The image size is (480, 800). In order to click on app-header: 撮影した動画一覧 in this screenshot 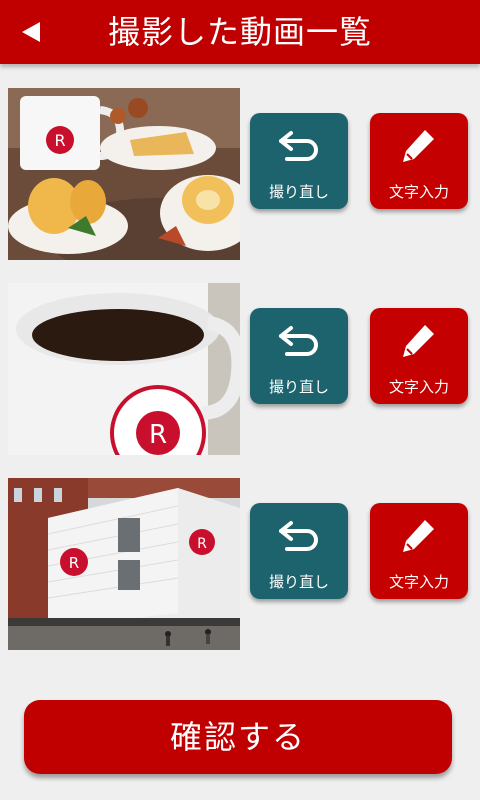, I will do `click(240, 32)`.